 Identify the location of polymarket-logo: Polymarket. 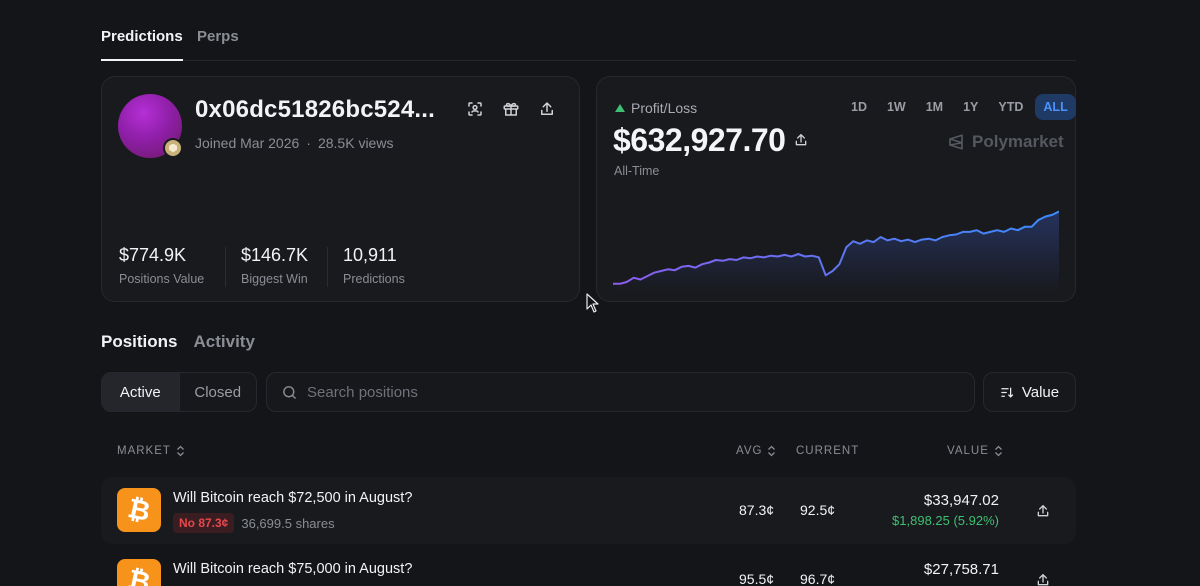
(1005, 142).